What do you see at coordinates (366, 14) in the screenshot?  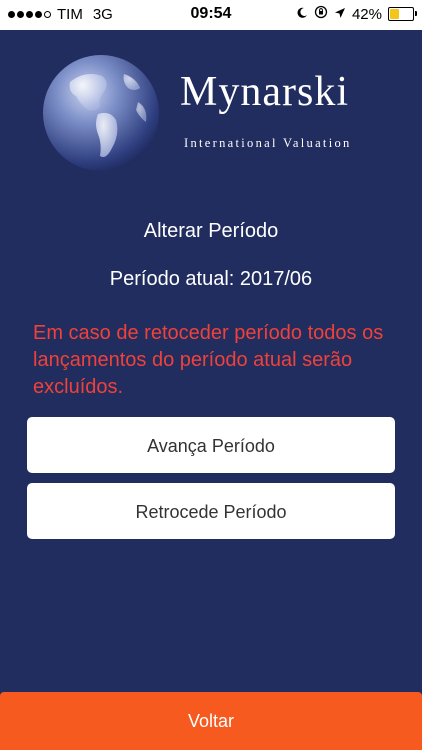 I see `battery-percent: 42%` at bounding box center [366, 14].